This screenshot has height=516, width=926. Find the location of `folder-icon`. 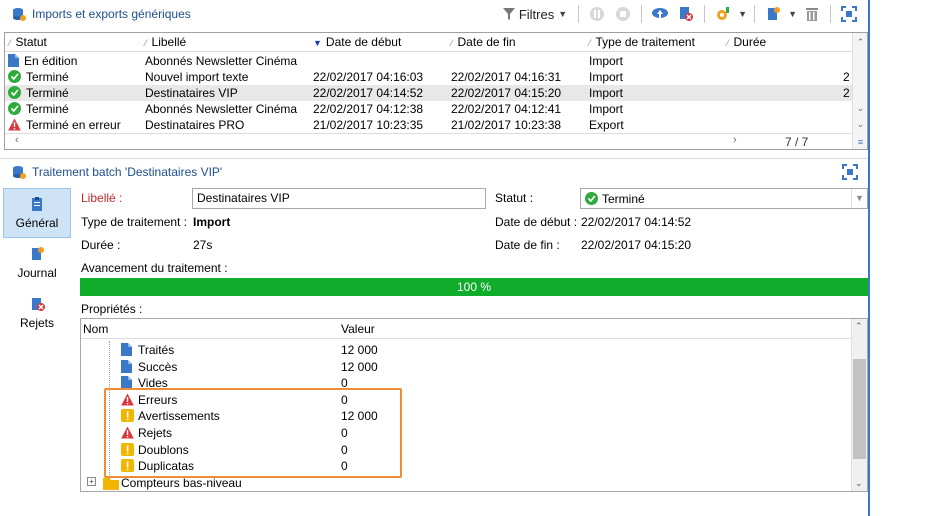

folder-icon is located at coordinates (111, 484).